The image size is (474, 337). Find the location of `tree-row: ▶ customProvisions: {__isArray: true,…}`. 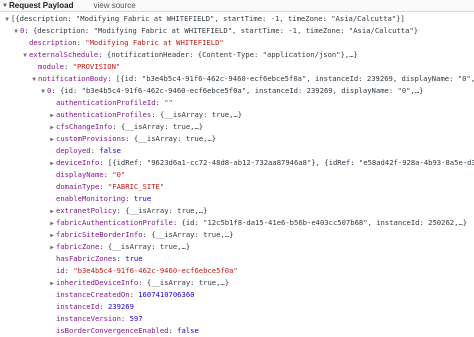

tree-row: ▶ customProvisions: {__isArray: true,…} is located at coordinates (237, 139).